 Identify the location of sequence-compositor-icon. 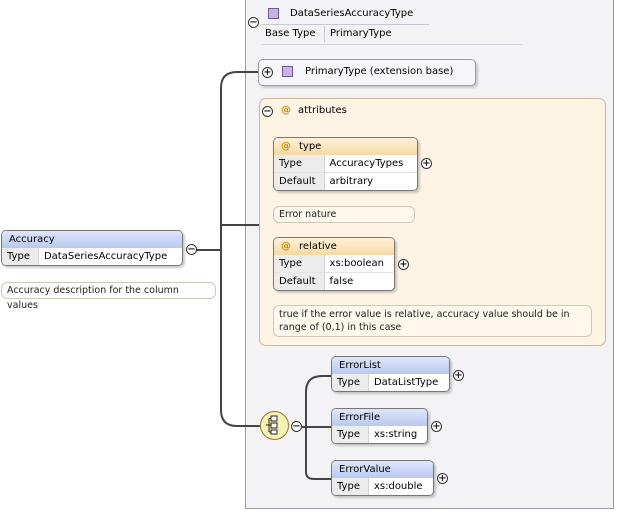
(274, 425).